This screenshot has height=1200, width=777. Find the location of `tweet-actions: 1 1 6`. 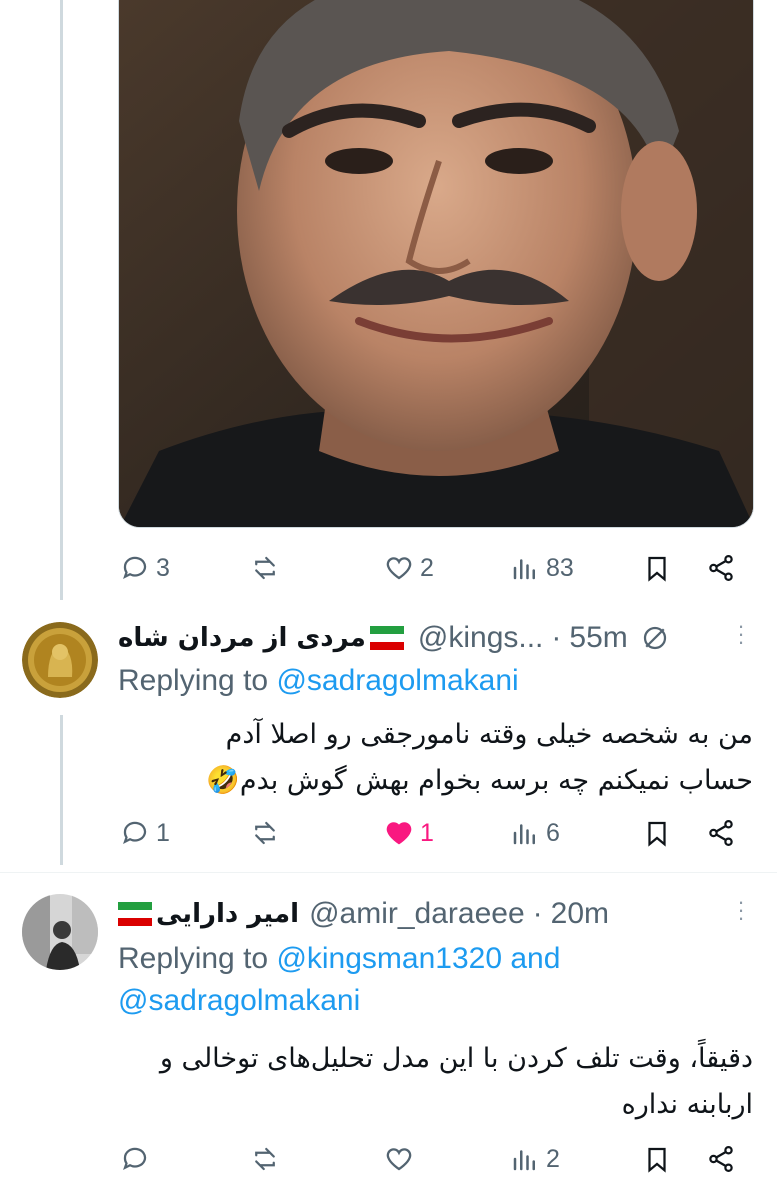

tweet-actions: 1 1 6 is located at coordinates (433, 833).